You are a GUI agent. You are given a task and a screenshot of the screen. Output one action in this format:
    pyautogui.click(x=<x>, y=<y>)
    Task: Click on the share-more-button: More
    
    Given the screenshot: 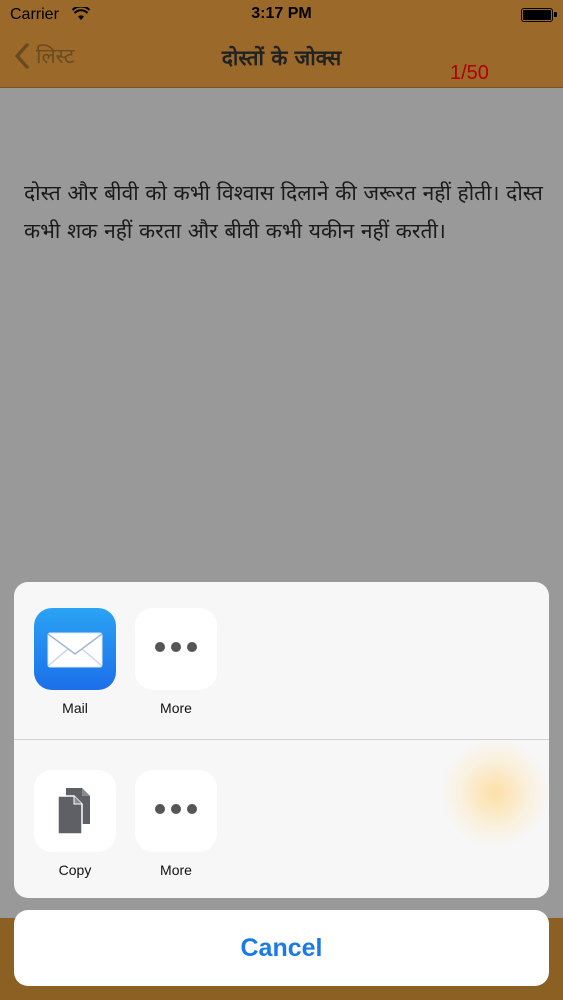 What is the action you would take?
    pyautogui.click(x=176, y=662)
    